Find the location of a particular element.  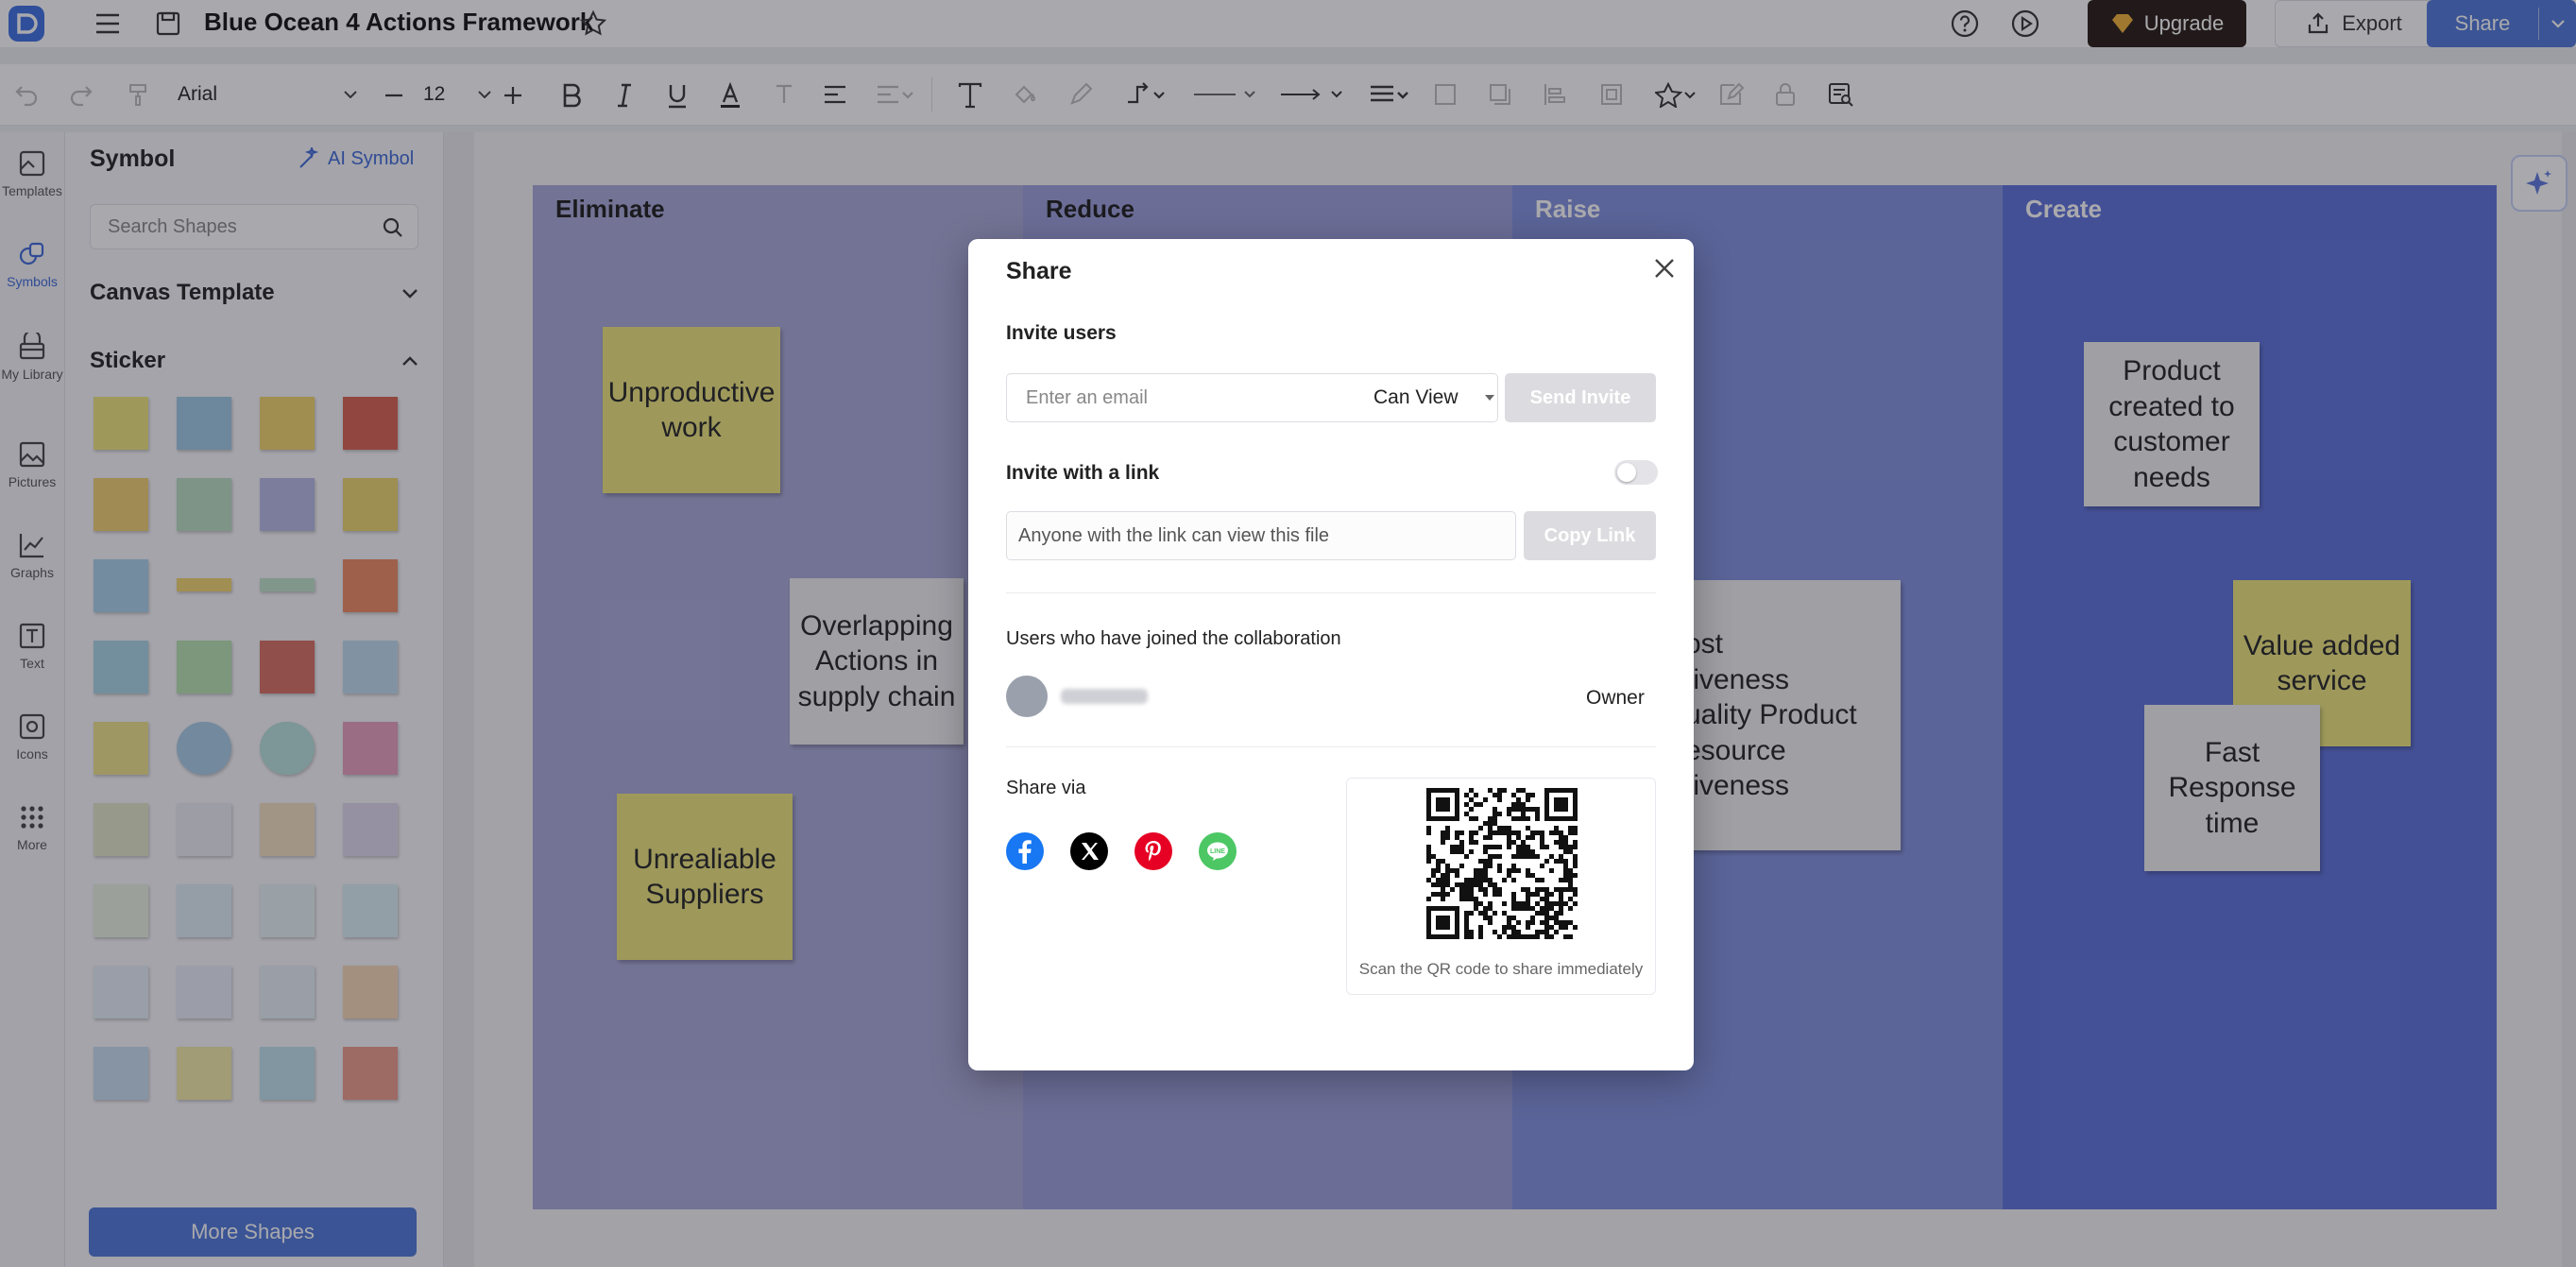

email-input: Enter an email Can View is located at coordinates (1252, 397).